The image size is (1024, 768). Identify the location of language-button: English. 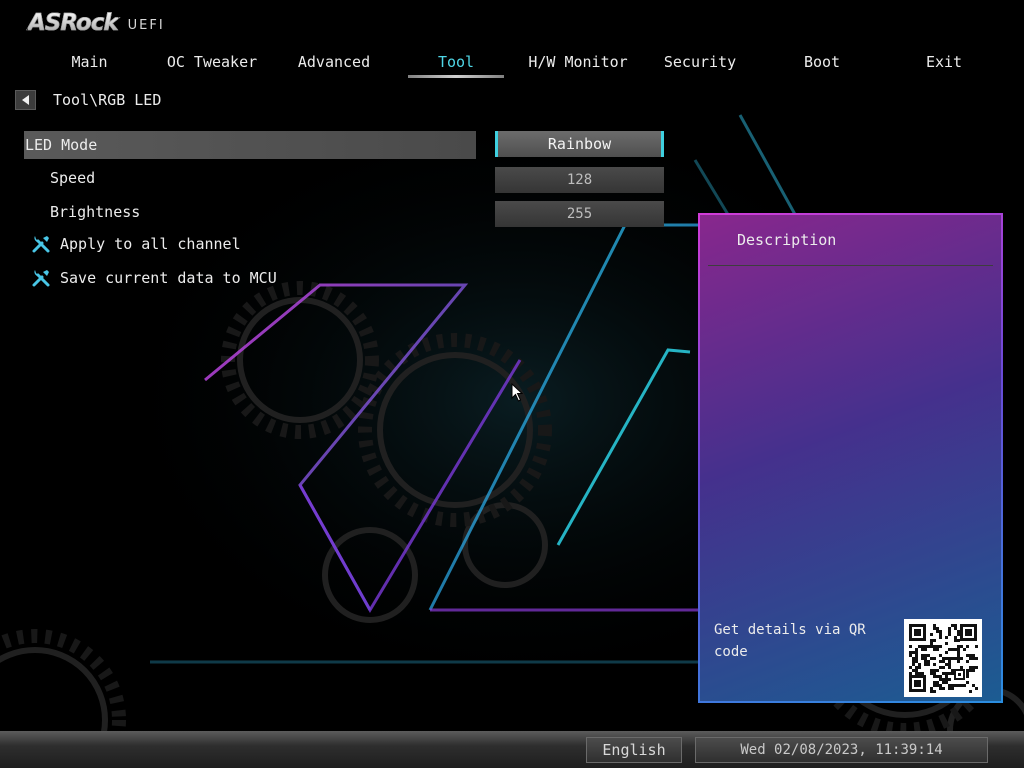
(634, 750).